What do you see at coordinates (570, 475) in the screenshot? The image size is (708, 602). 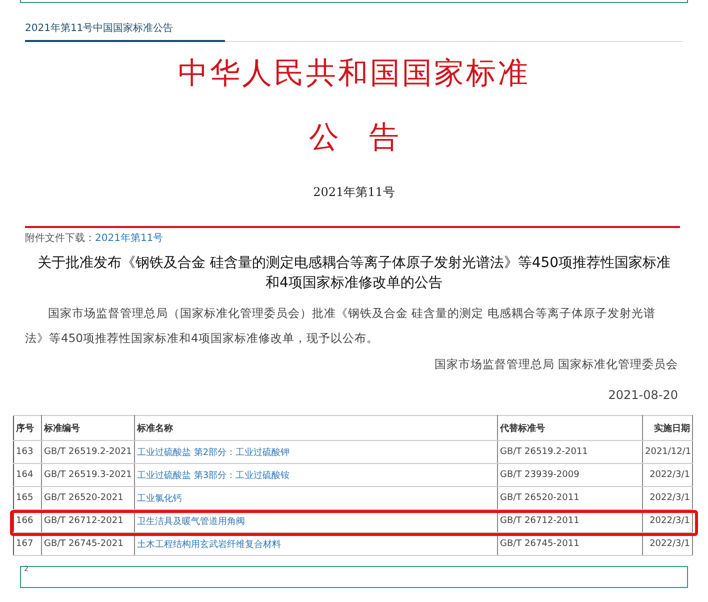 I see `table-cell: GB/T 23939-2009` at bounding box center [570, 475].